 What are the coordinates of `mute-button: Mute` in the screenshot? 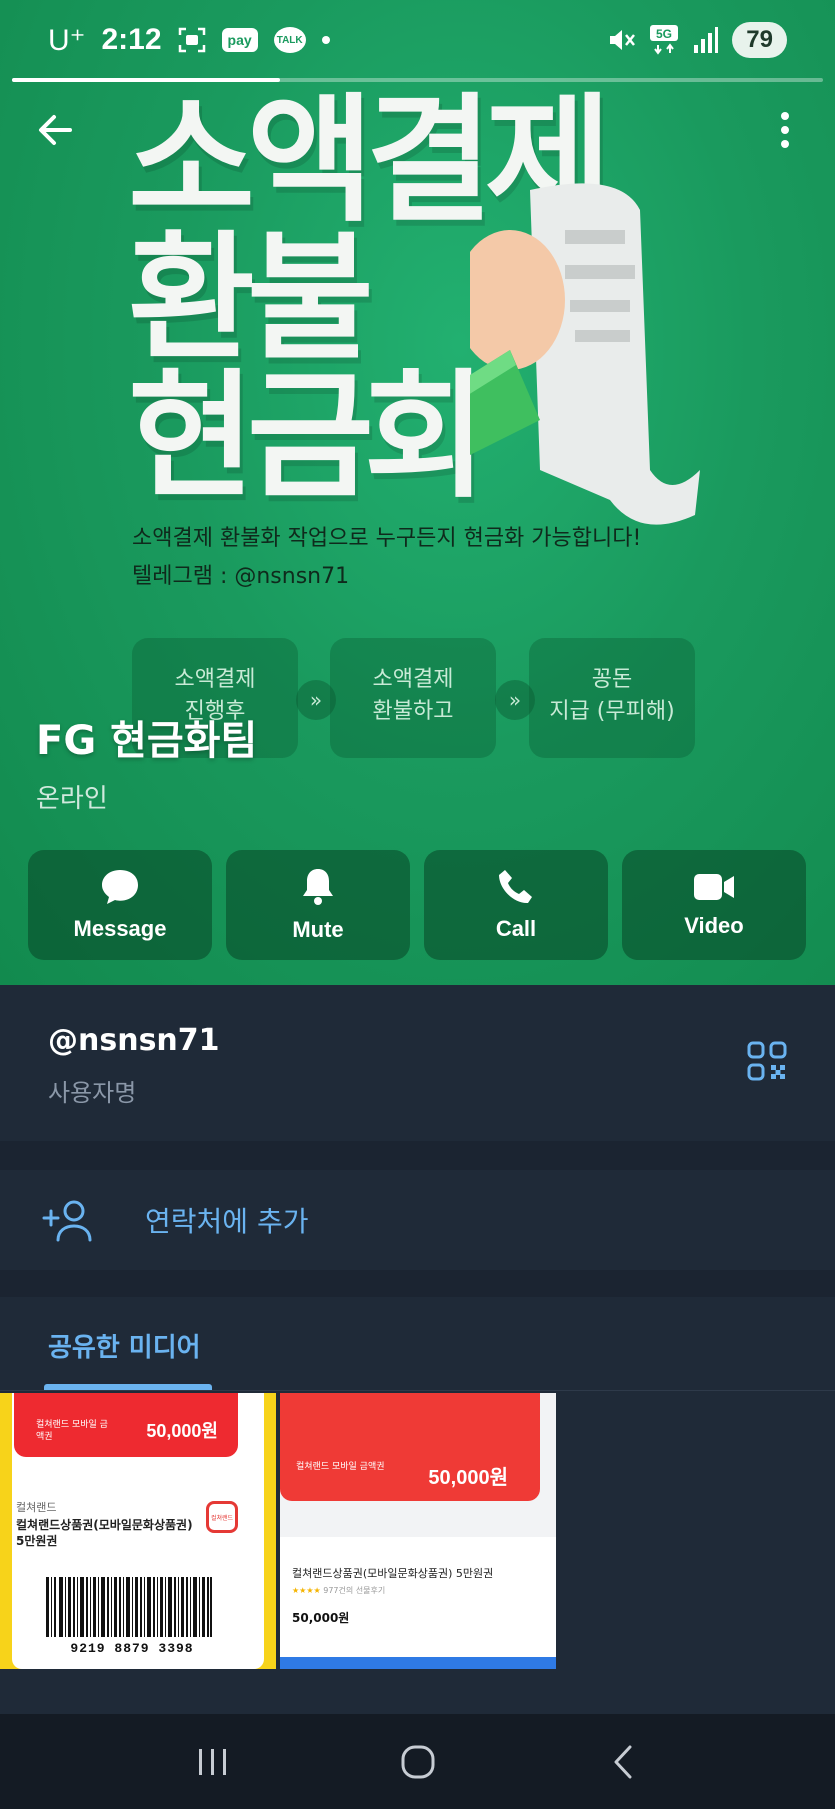 It's located at (318, 905).